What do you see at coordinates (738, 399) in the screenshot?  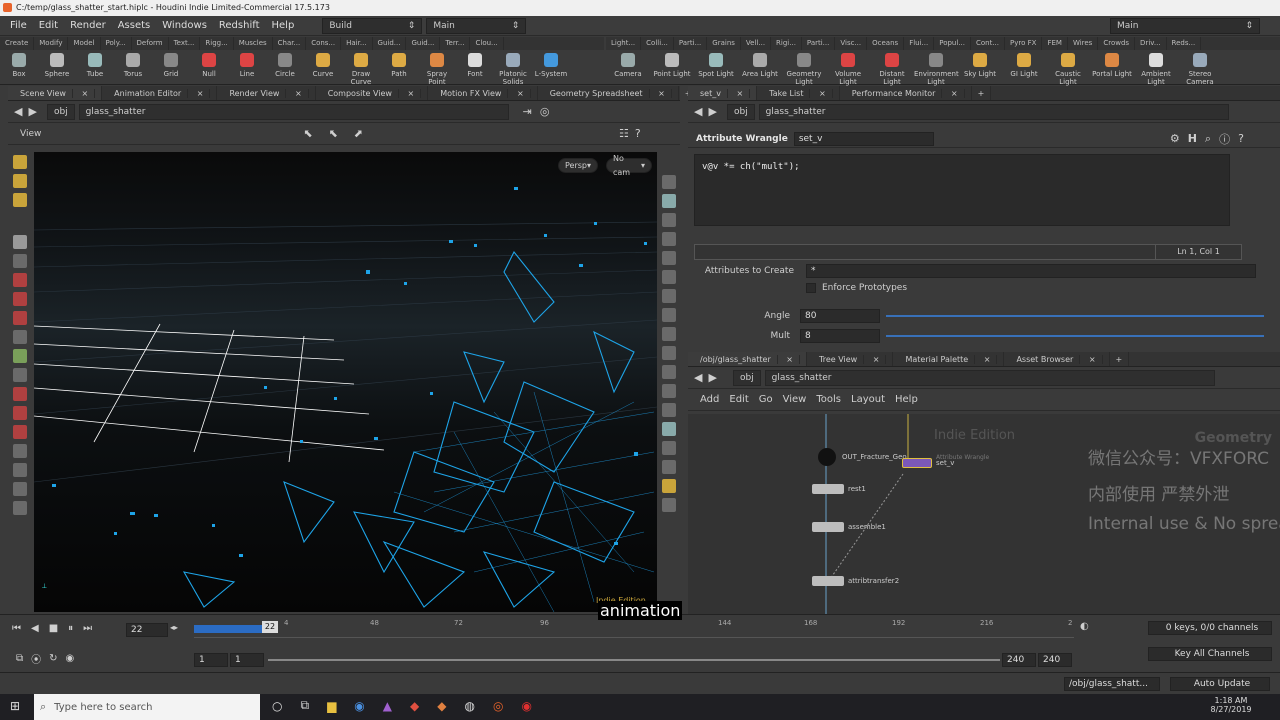 I see `network-menu-item: Edit` at bounding box center [738, 399].